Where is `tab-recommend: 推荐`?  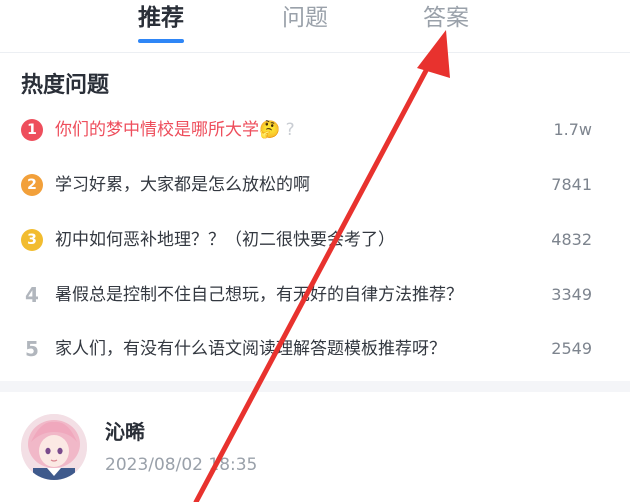 tab-recommend: 推荐 is located at coordinates (161, 22).